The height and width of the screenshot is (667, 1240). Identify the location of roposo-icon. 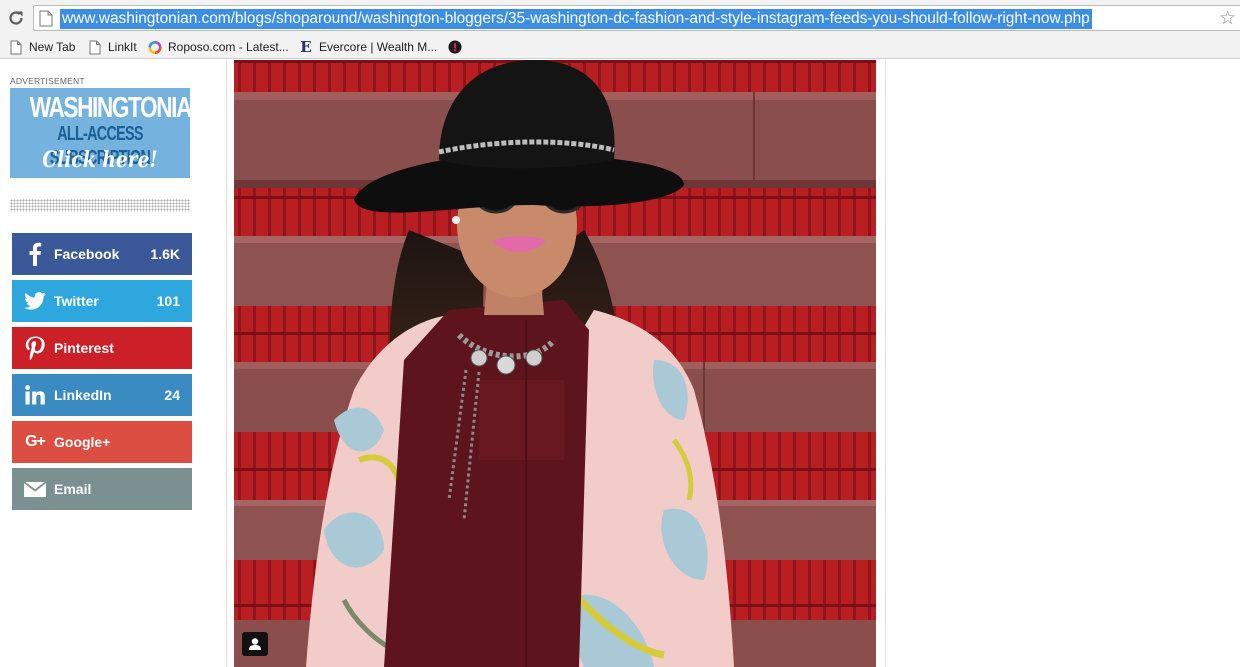
(155, 47).